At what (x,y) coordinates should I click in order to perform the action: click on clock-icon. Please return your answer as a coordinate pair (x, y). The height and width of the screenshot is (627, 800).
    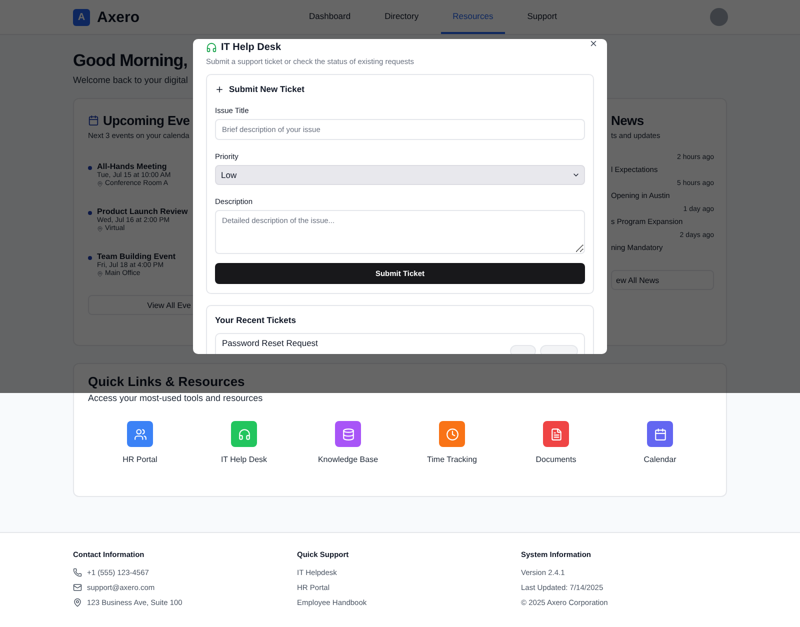
    Looking at the image, I should click on (452, 434).